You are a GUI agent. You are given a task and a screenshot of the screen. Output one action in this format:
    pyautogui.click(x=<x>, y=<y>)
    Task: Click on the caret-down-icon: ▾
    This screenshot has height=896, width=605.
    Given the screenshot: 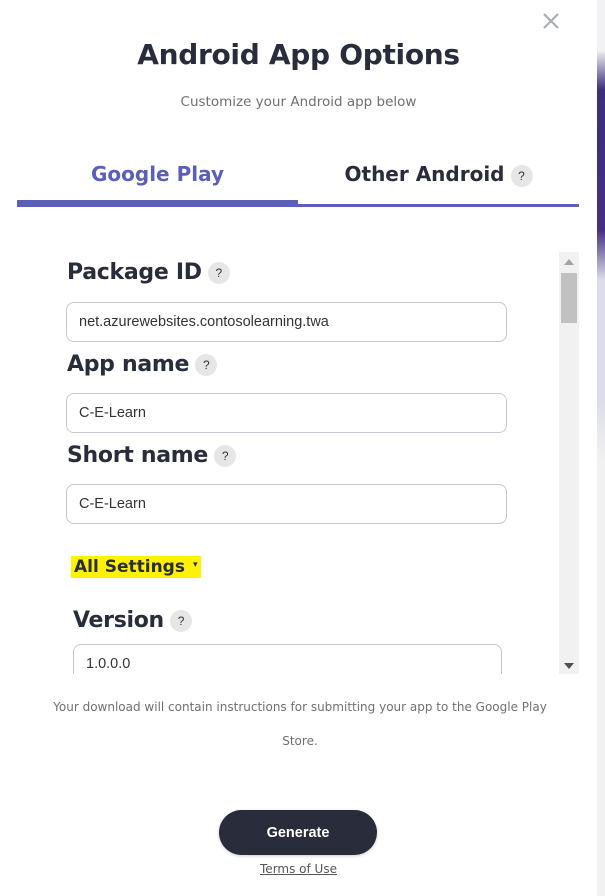 What is the action you would take?
    pyautogui.click(x=195, y=565)
    